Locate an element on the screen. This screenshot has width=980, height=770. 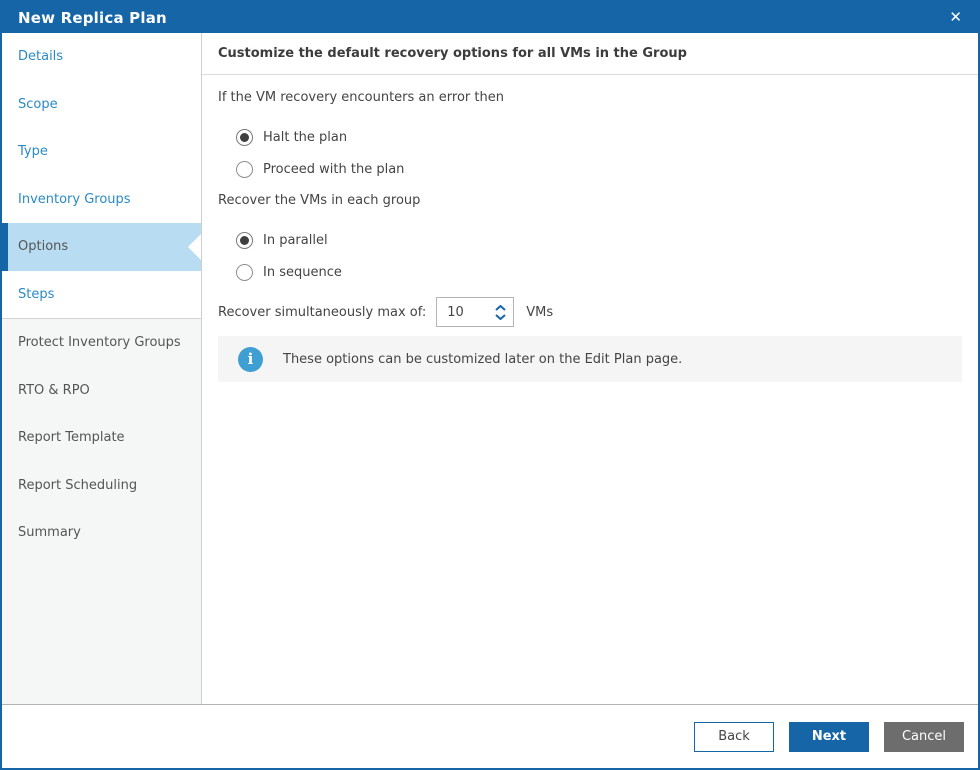
spinner-up-icon is located at coordinates (500, 307).